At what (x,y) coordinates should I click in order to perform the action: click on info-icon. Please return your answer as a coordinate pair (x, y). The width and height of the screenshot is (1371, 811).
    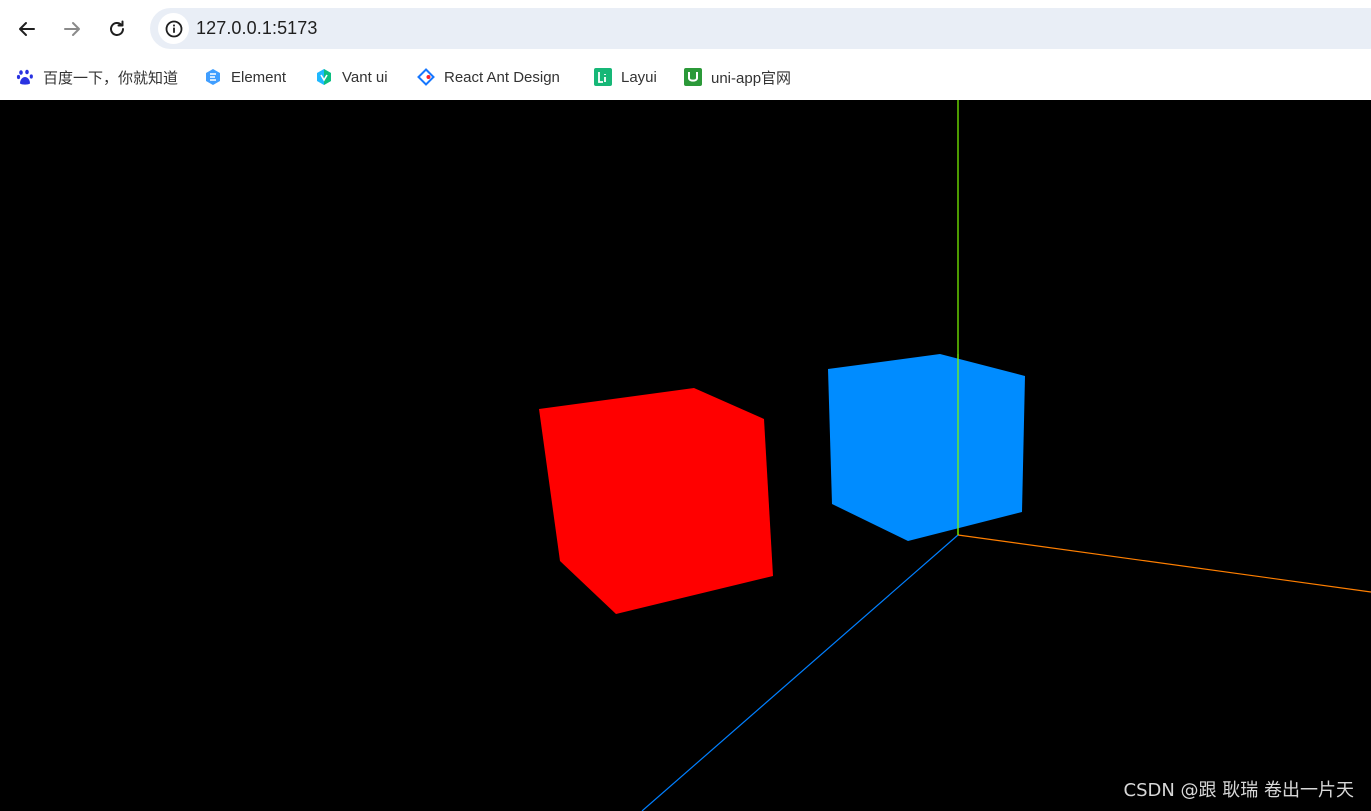
    Looking at the image, I should click on (173, 28).